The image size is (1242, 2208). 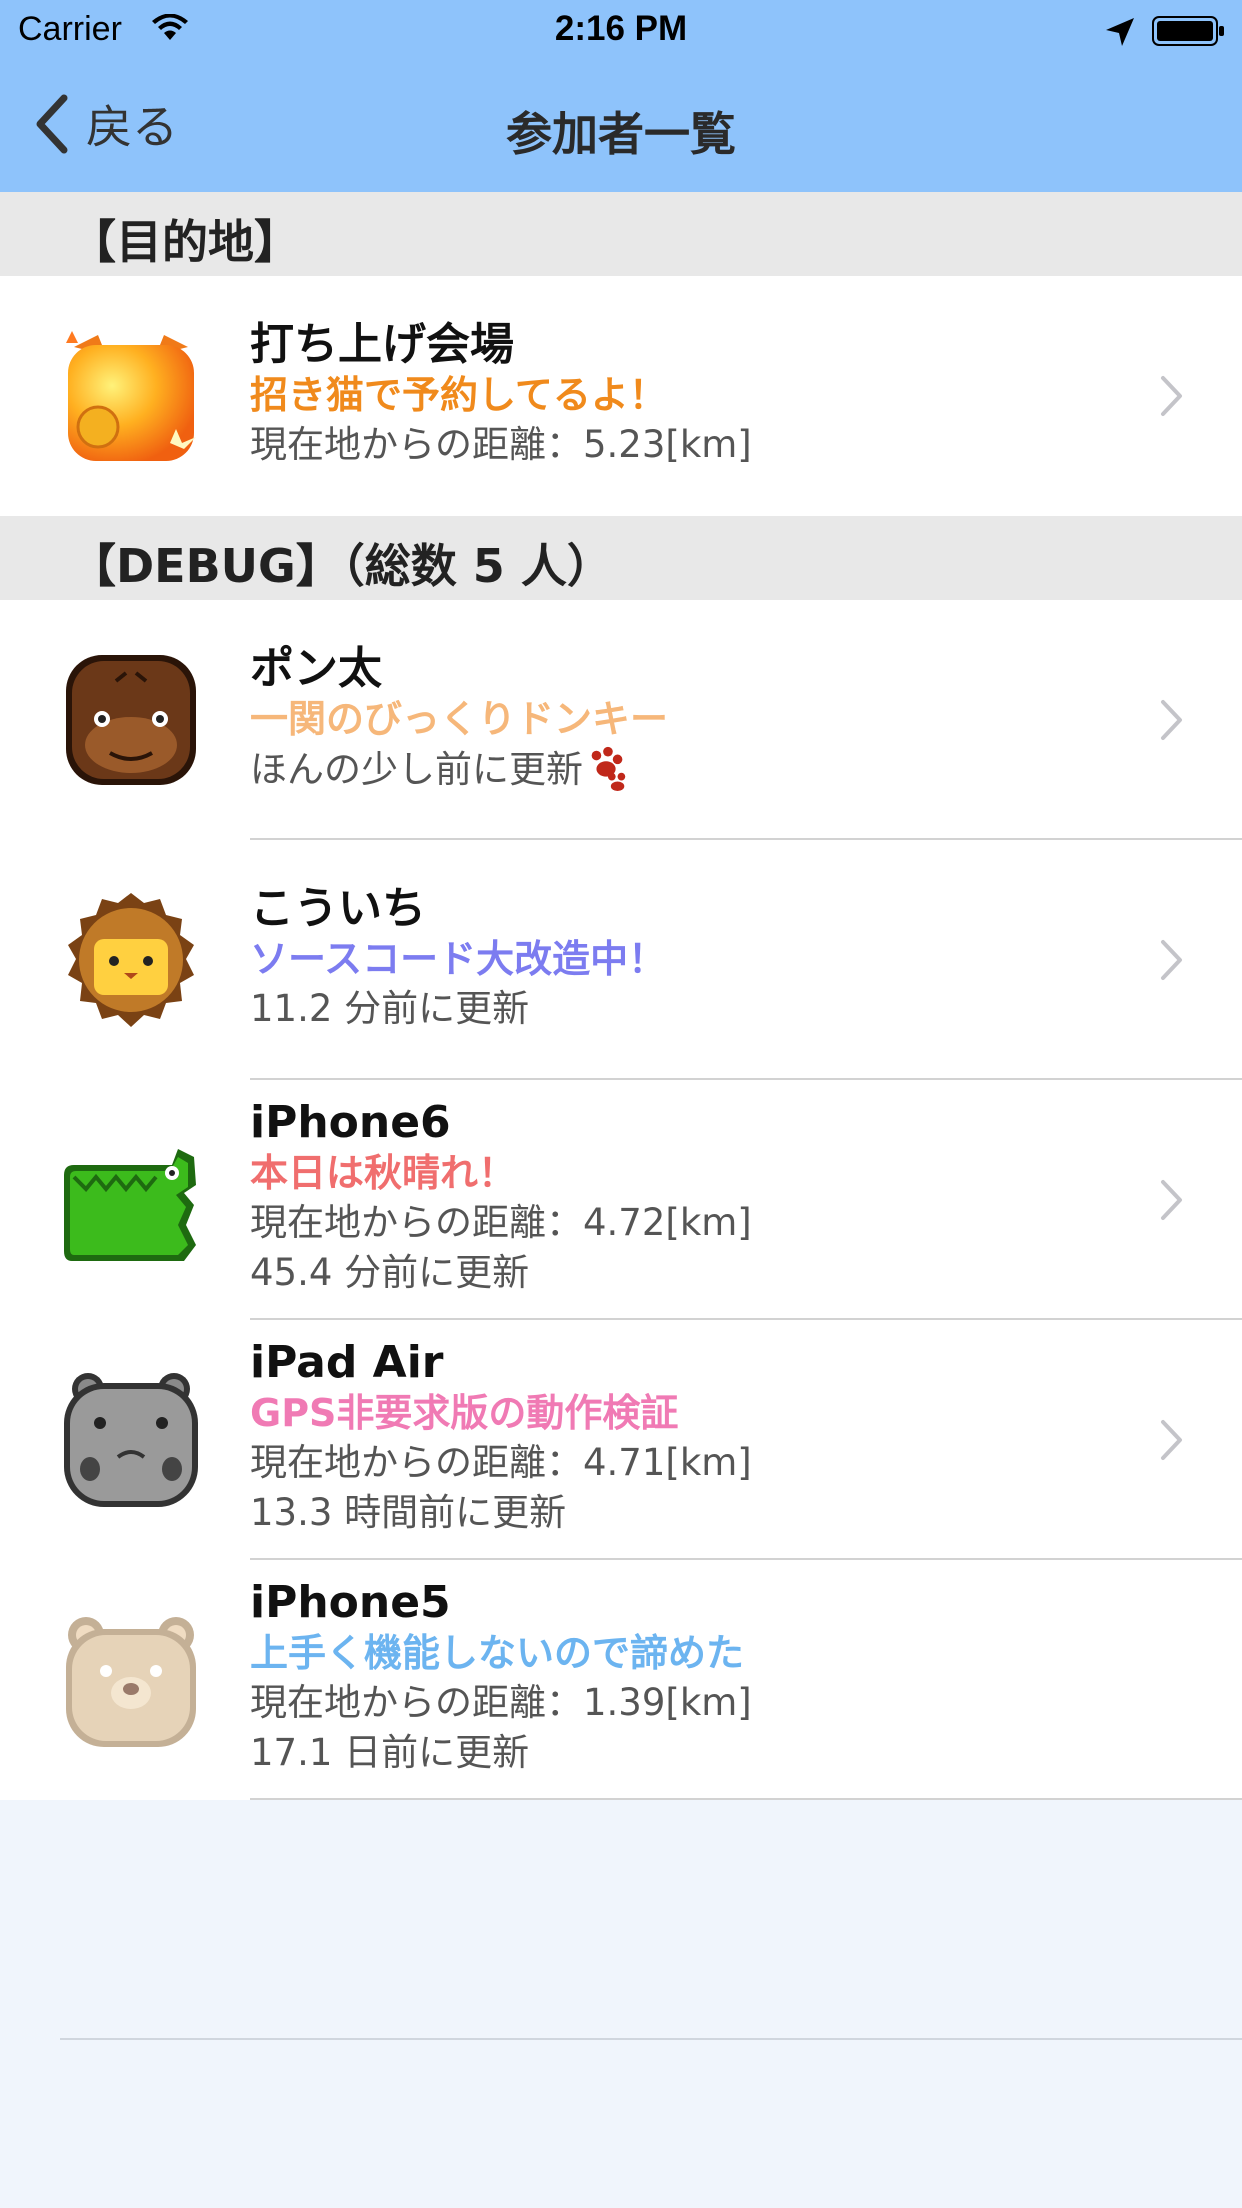 I want to click on page-title: 参加者一覧, so click(x=621, y=134).